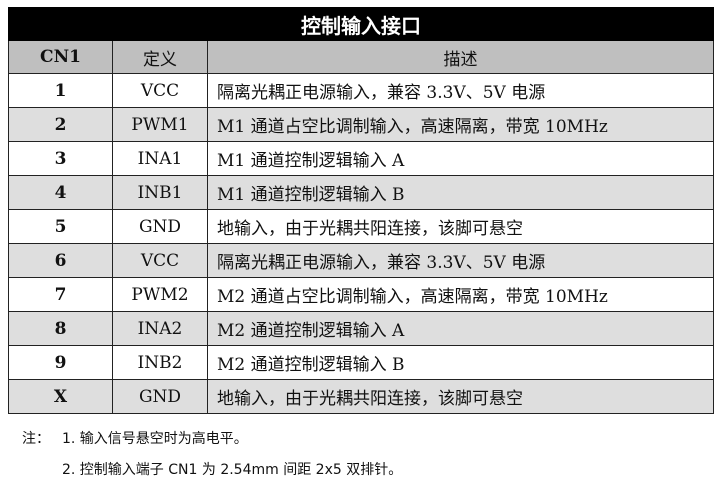  Describe the element at coordinates (460, 158) in the screenshot. I see `pin-description: M1 通道控制逻辑输入 A` at that location.